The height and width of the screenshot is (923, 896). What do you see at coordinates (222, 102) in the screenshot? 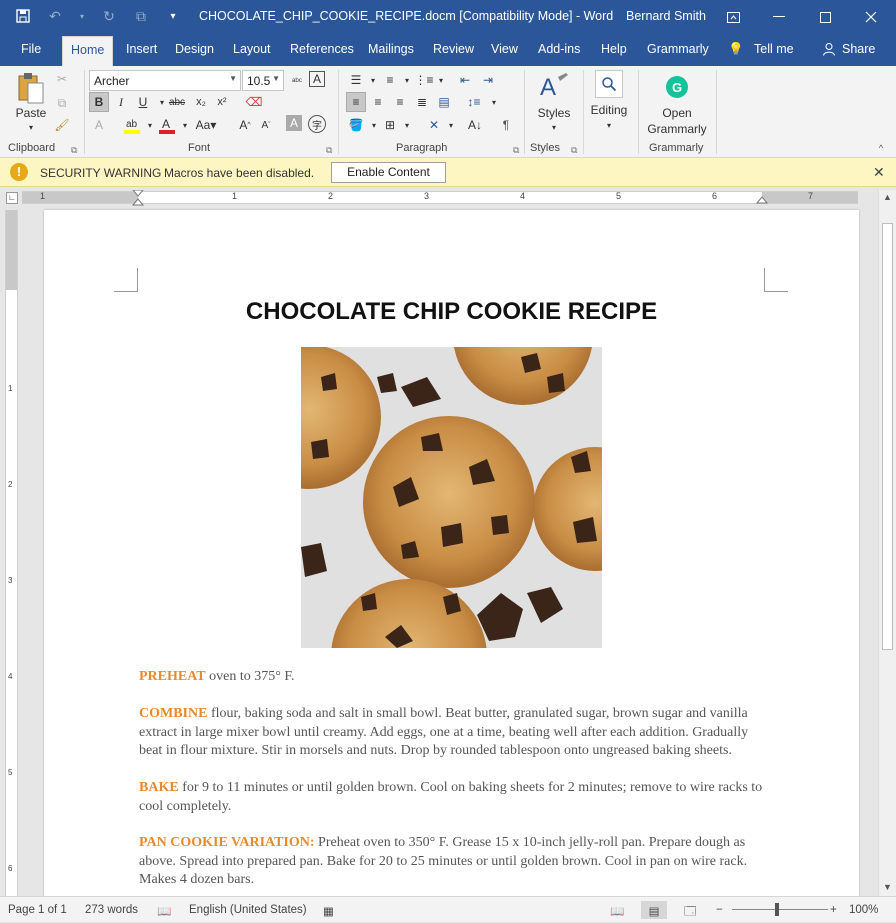
I see `superscript-button: x²` at bounding box center [222, 102].